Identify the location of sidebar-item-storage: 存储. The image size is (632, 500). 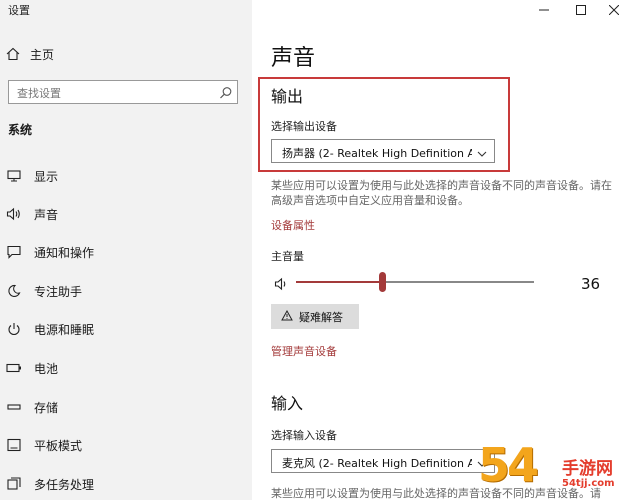
(126, 407).